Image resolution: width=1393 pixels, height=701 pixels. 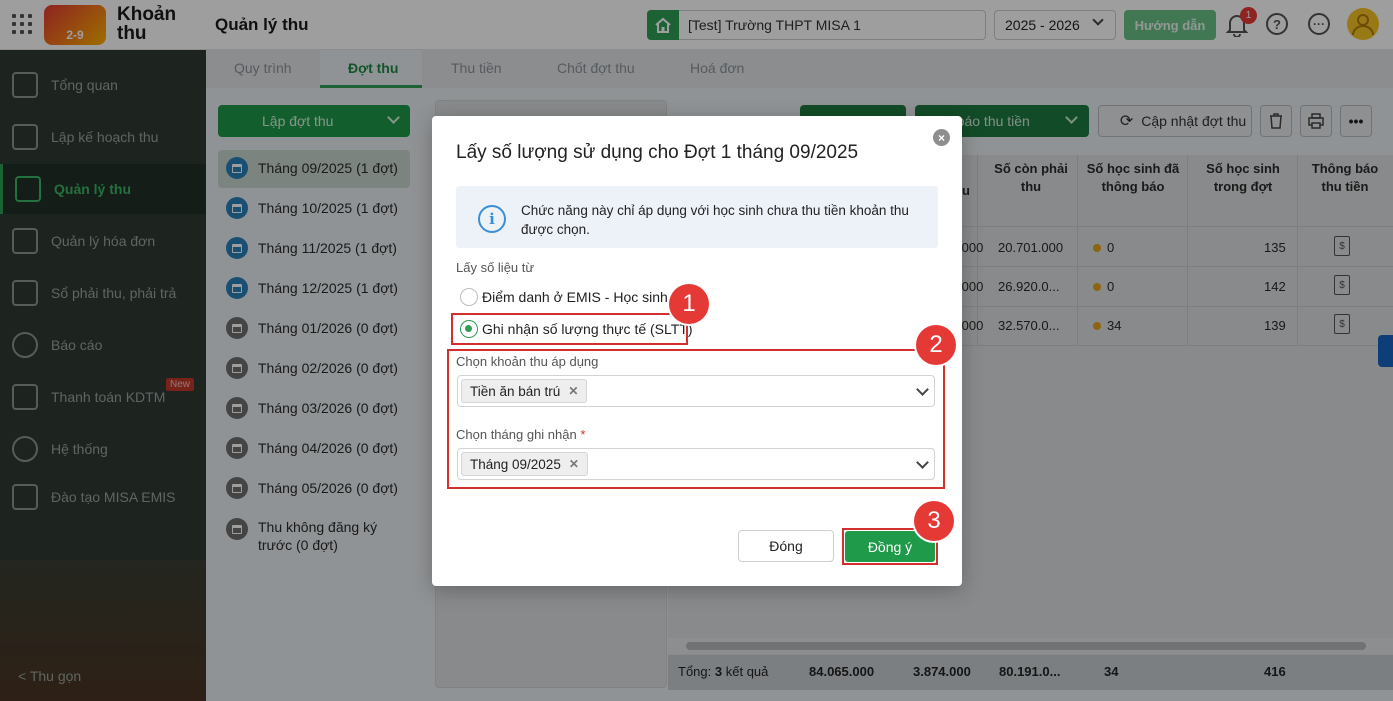 I want to click on radio-attendance-label: Điểm danh ở EMIS - Học sinh, so click(x=575, y=297).